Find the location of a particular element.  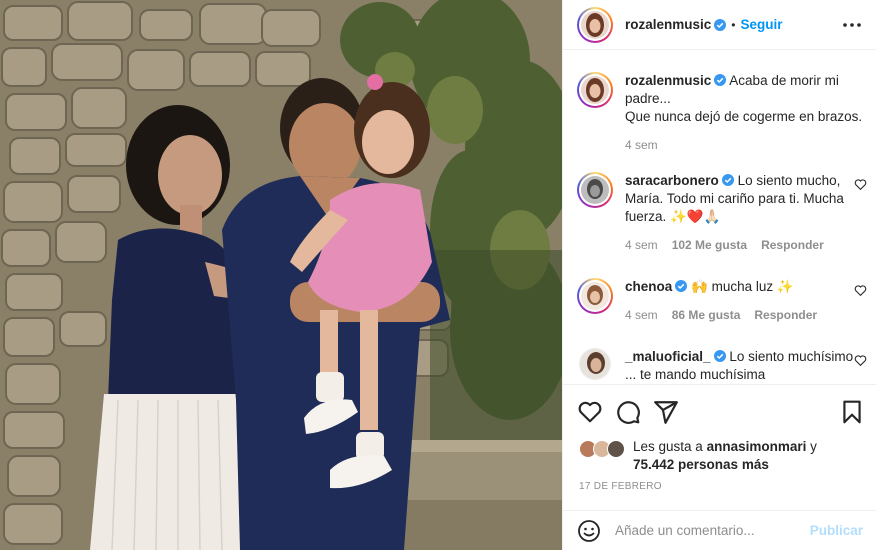

caption-avatar is located at coordinates (595, 90).